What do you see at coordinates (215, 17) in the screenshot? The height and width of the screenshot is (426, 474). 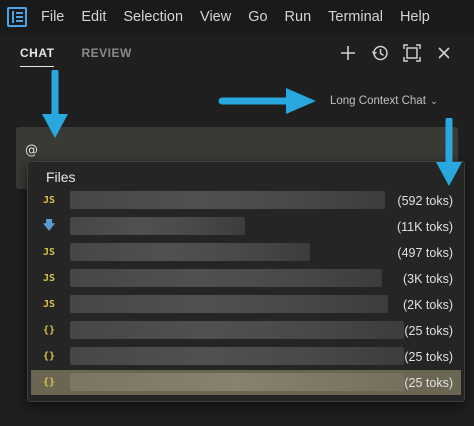 I see `menu-view: View` at bounding box center [215, 17].